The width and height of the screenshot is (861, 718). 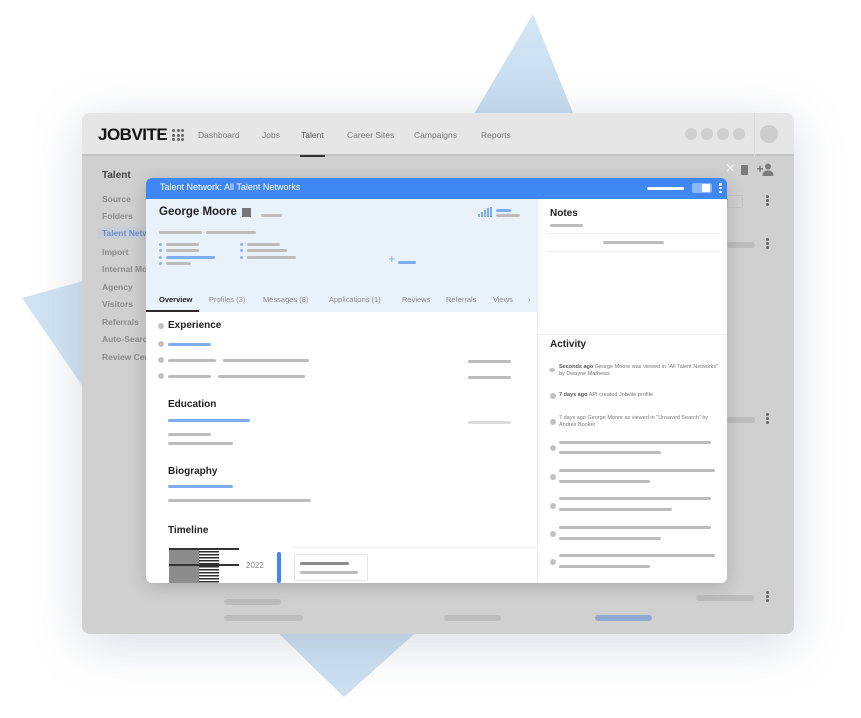 What do you see at coordinates (285, 299) in the screenshot?
I see `tab-messages: Messages (8)` at bounding box center [285, 299].